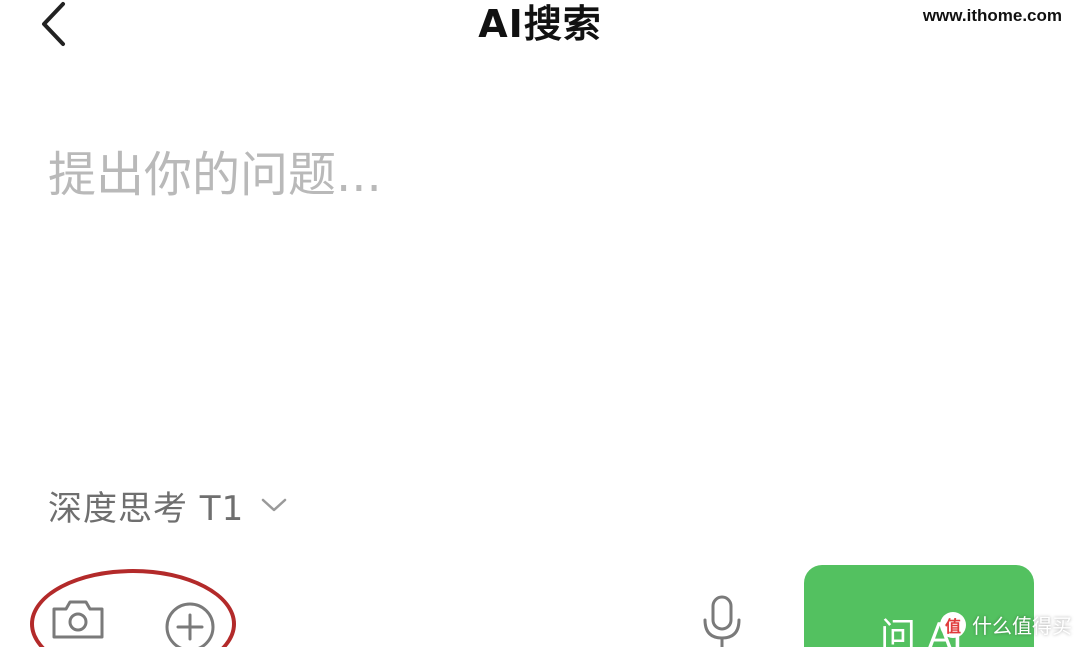  I want to click on microphone-icon, so click(722, 621).